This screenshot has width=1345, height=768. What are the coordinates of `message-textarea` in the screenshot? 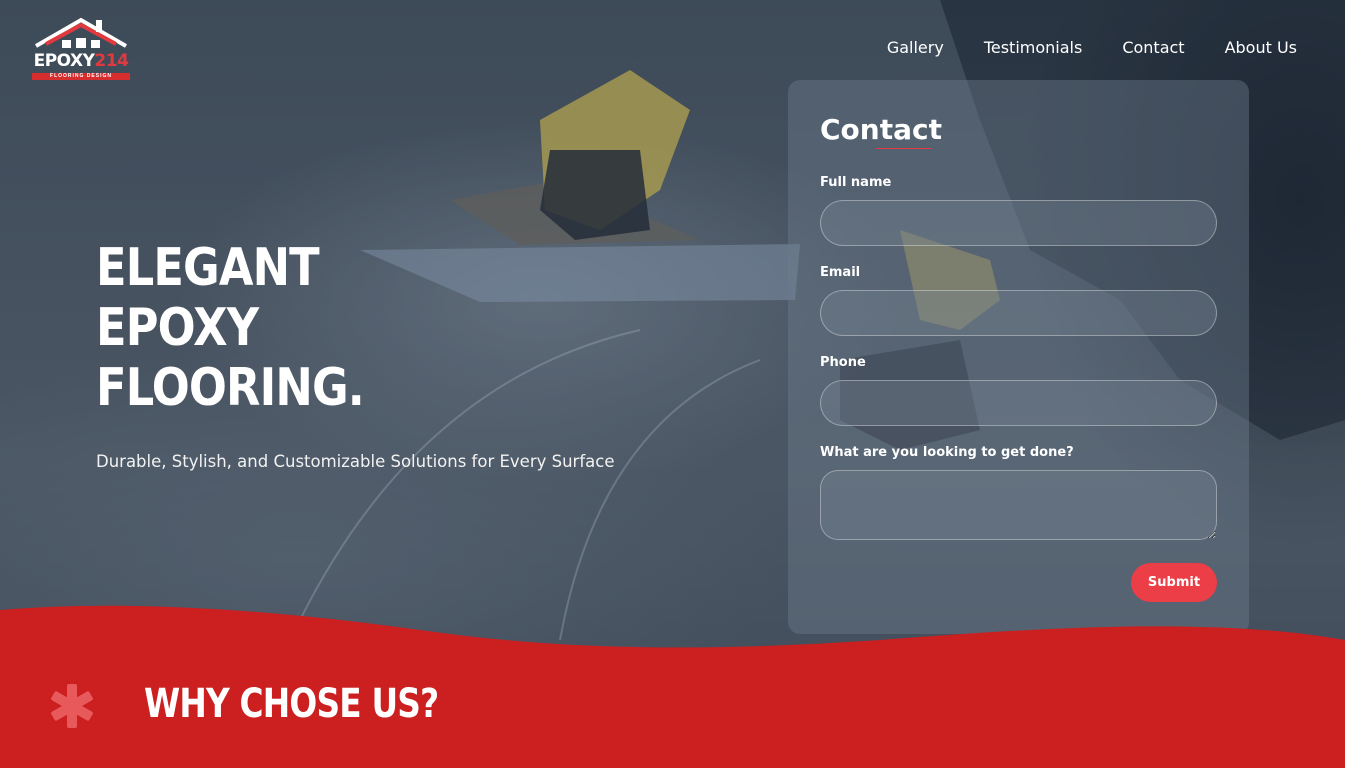 It's located at (1018, 505).